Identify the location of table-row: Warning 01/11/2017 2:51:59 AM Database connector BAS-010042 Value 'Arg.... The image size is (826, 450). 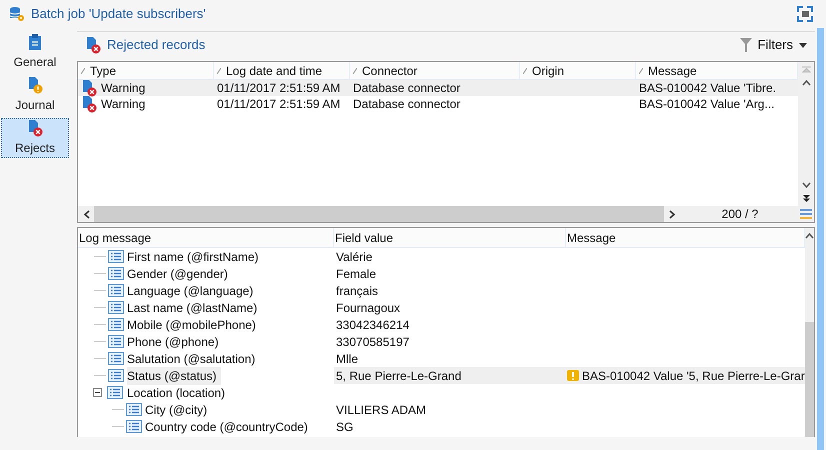
(438, 104).